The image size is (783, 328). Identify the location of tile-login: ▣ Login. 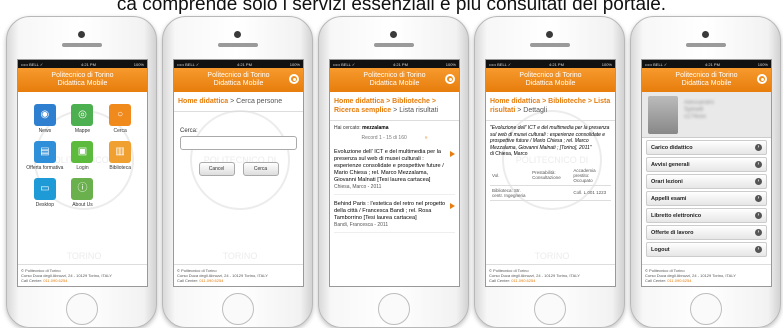
(83, 156).